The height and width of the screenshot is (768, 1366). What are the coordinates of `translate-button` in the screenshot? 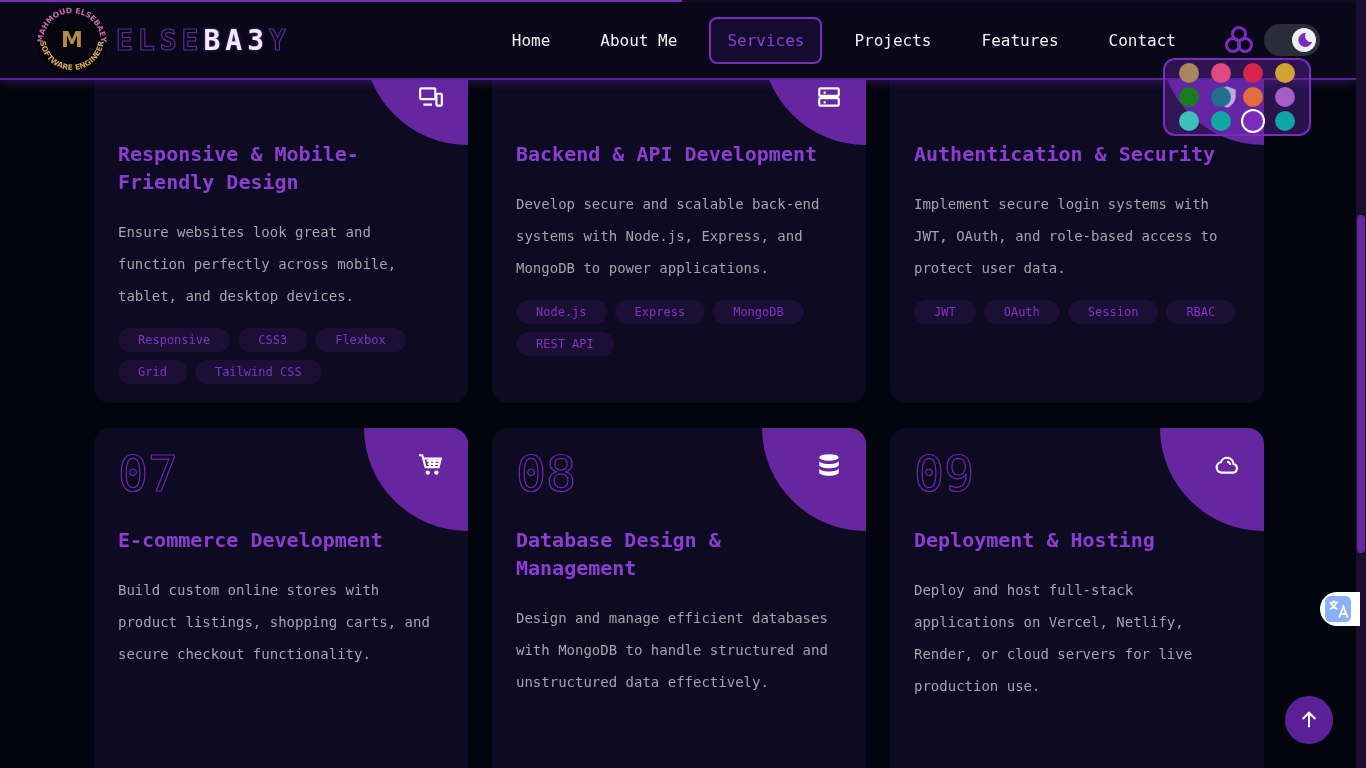 It's located at (1340, 609).